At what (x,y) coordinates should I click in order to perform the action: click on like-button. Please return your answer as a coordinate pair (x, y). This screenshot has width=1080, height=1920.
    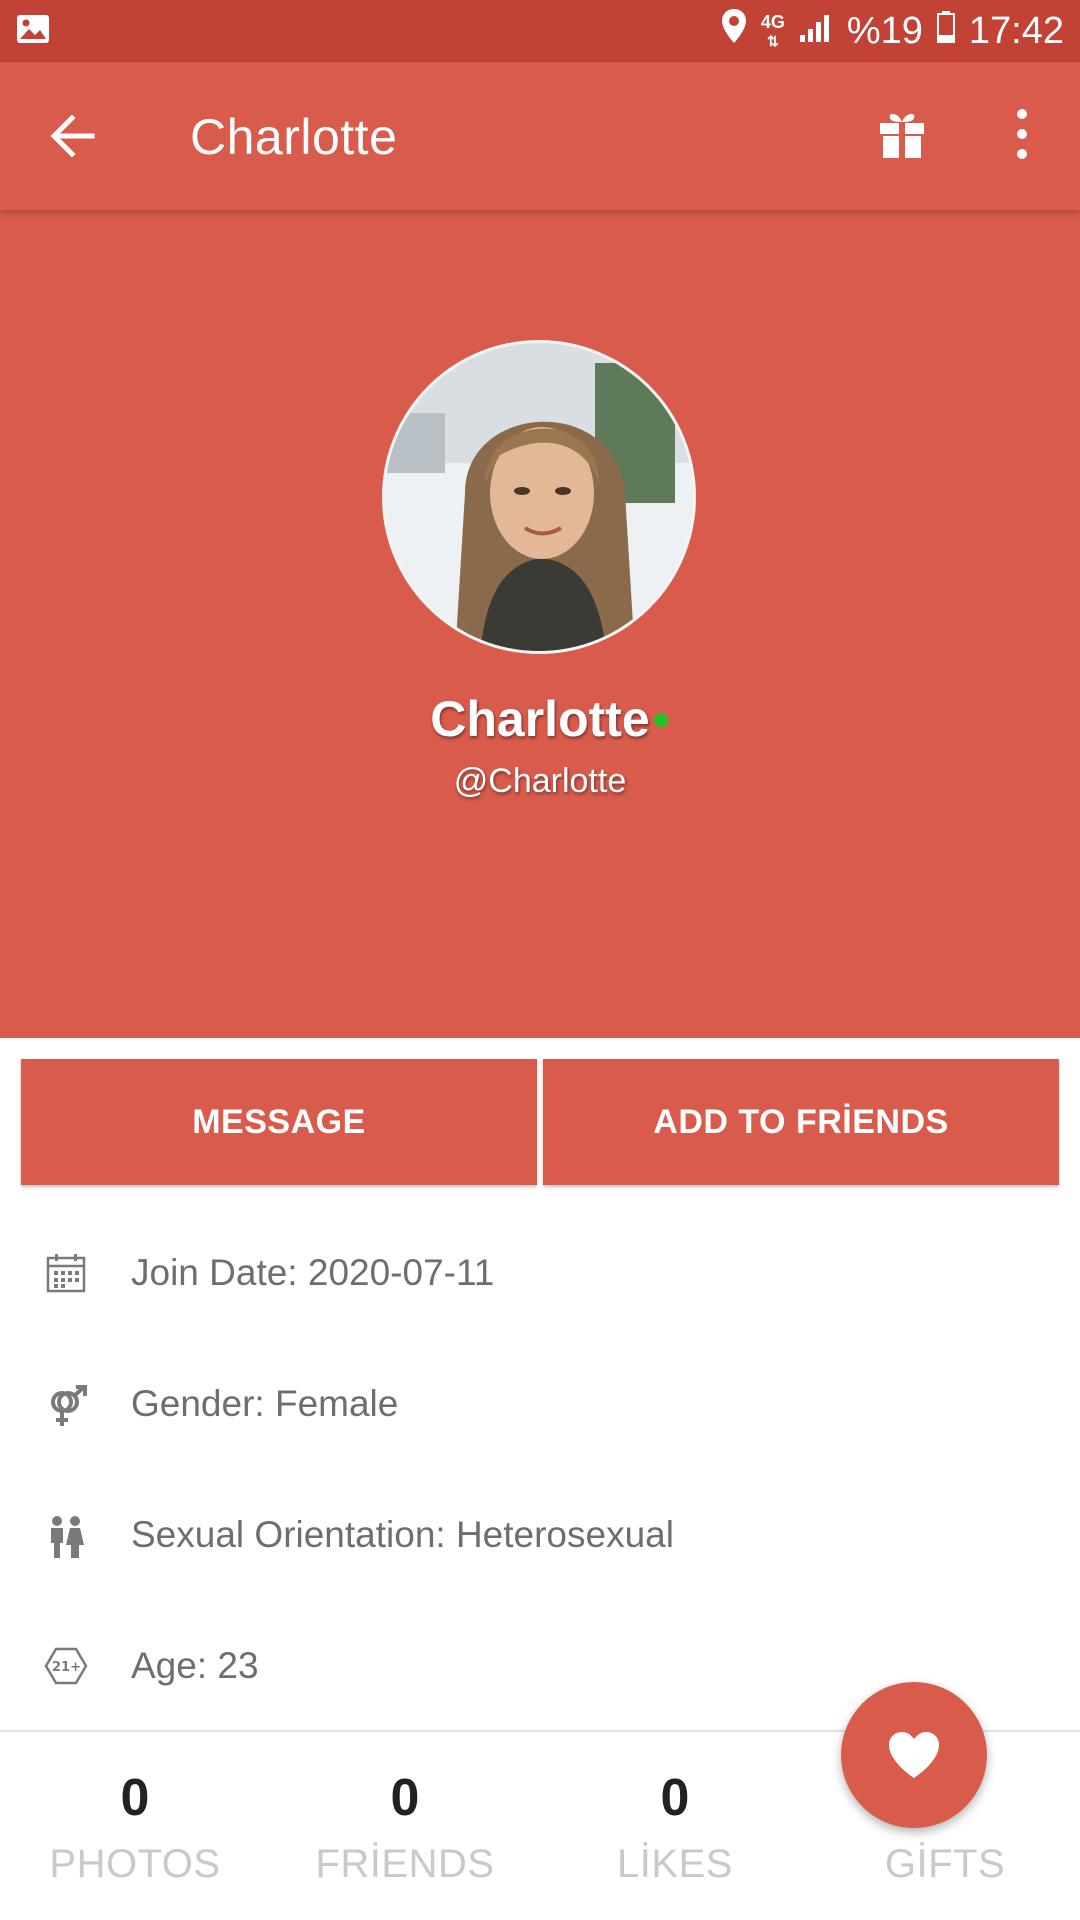
    Looking at the image, I should click on (914, 1755).